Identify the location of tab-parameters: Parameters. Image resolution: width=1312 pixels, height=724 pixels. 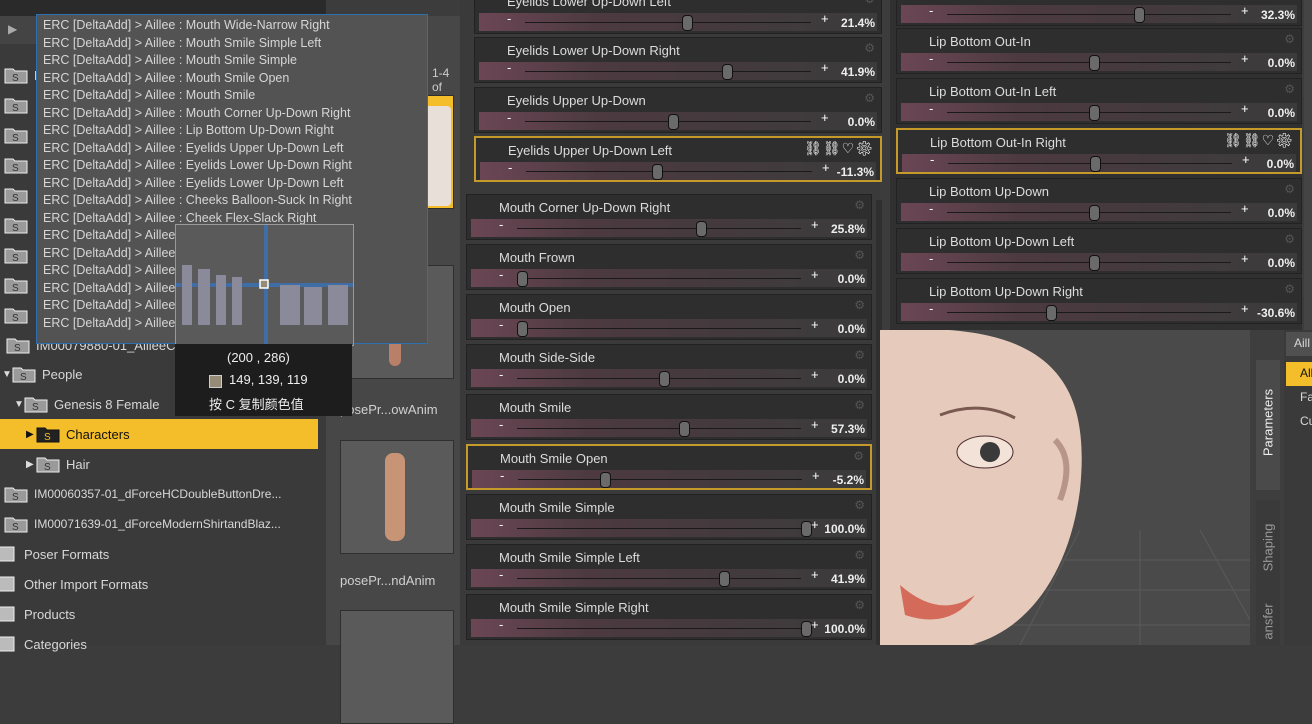
(1268, 425).